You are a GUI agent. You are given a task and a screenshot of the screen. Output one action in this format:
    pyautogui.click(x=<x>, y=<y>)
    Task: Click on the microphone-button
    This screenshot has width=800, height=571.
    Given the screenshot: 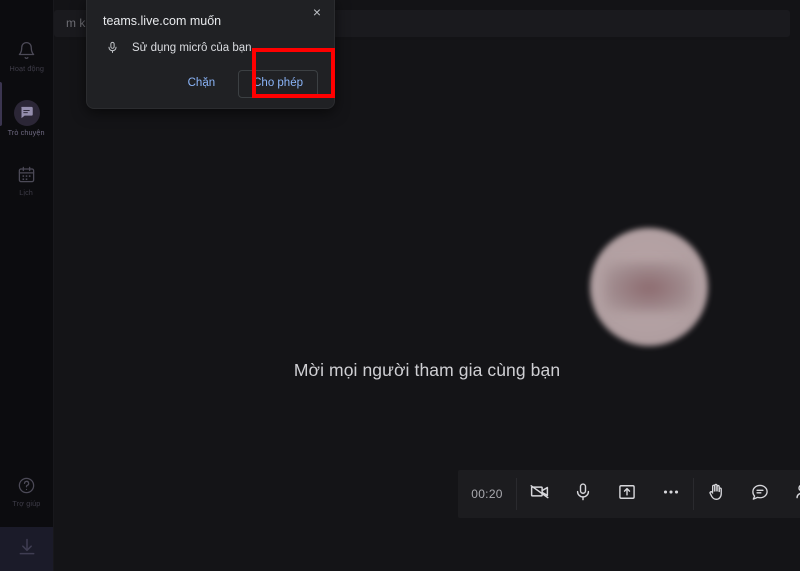 What is the action you would take?
    pyautogui.click(x=583, y=494)
    